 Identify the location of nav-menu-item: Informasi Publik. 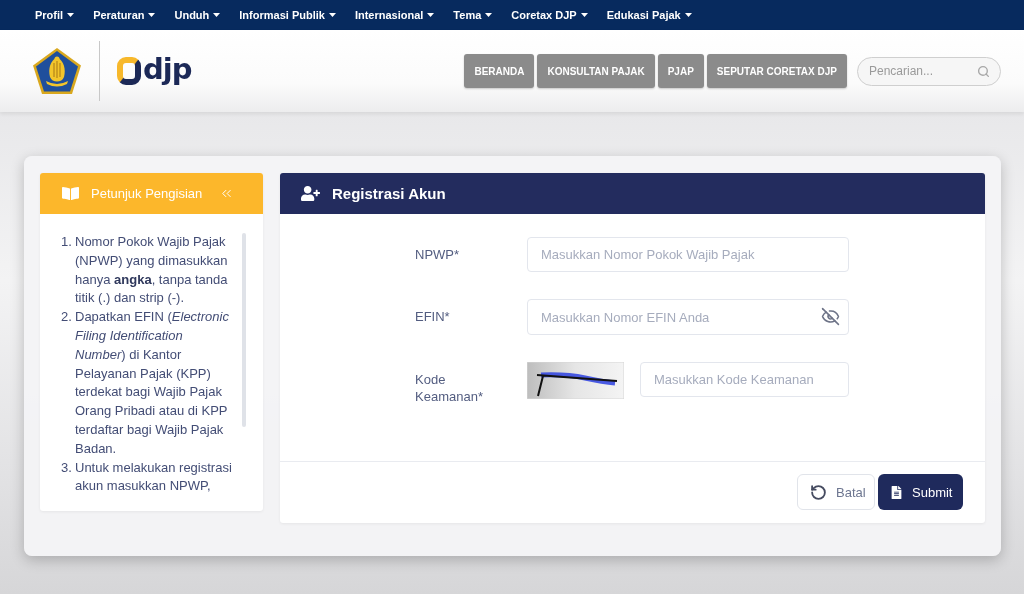
(287, 15).